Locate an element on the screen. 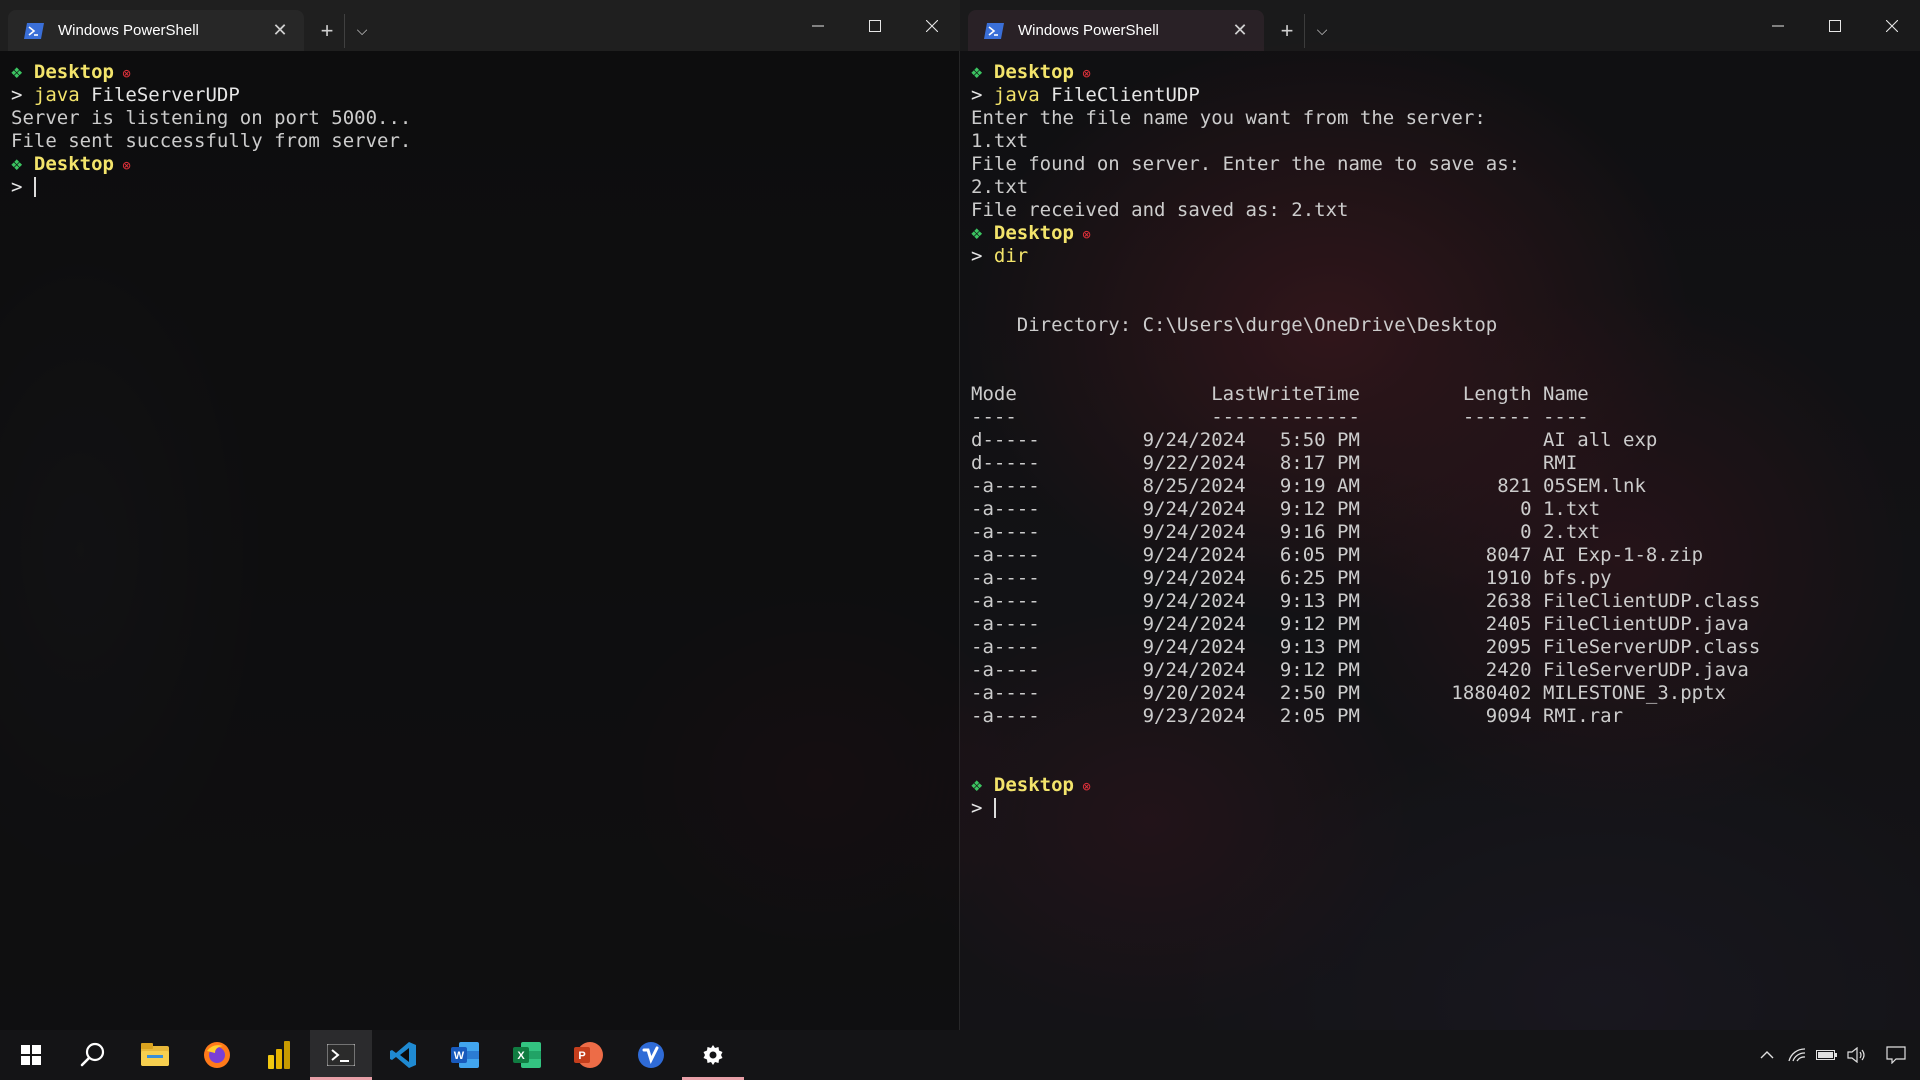  command-args: FileClientUDP is located at coordinates (1119, 95).